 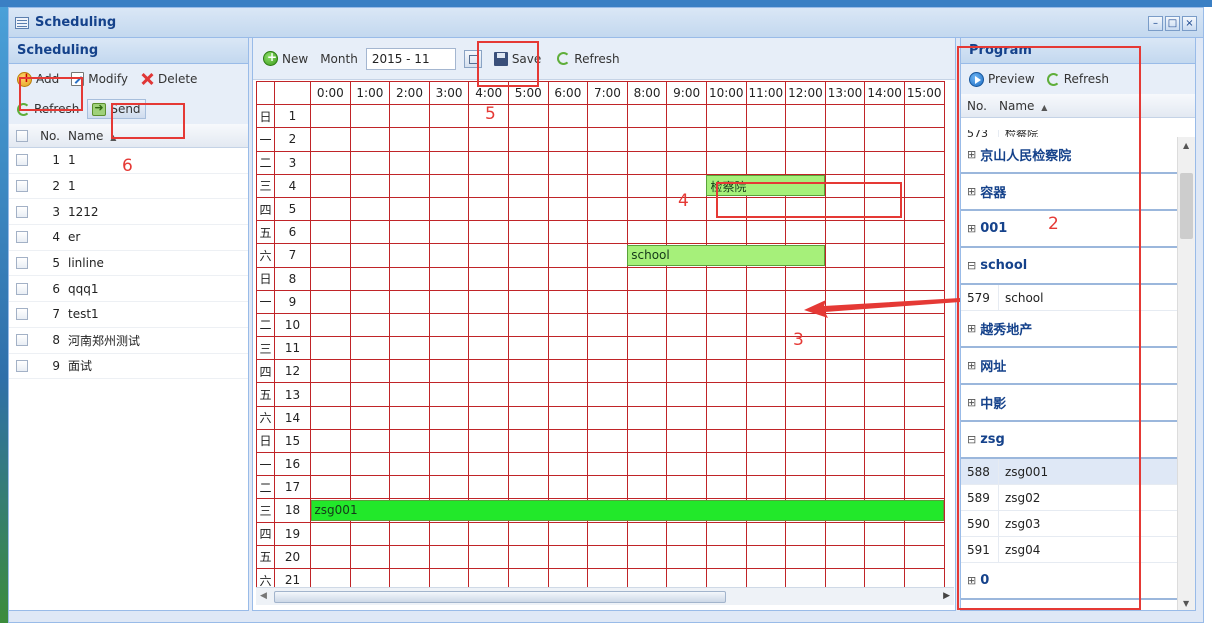 What do you see at coordinates (606, 23) in the screenshot?
I see `window-title-bar: Scheduling – □ ×` at bounding box center [606, 23].